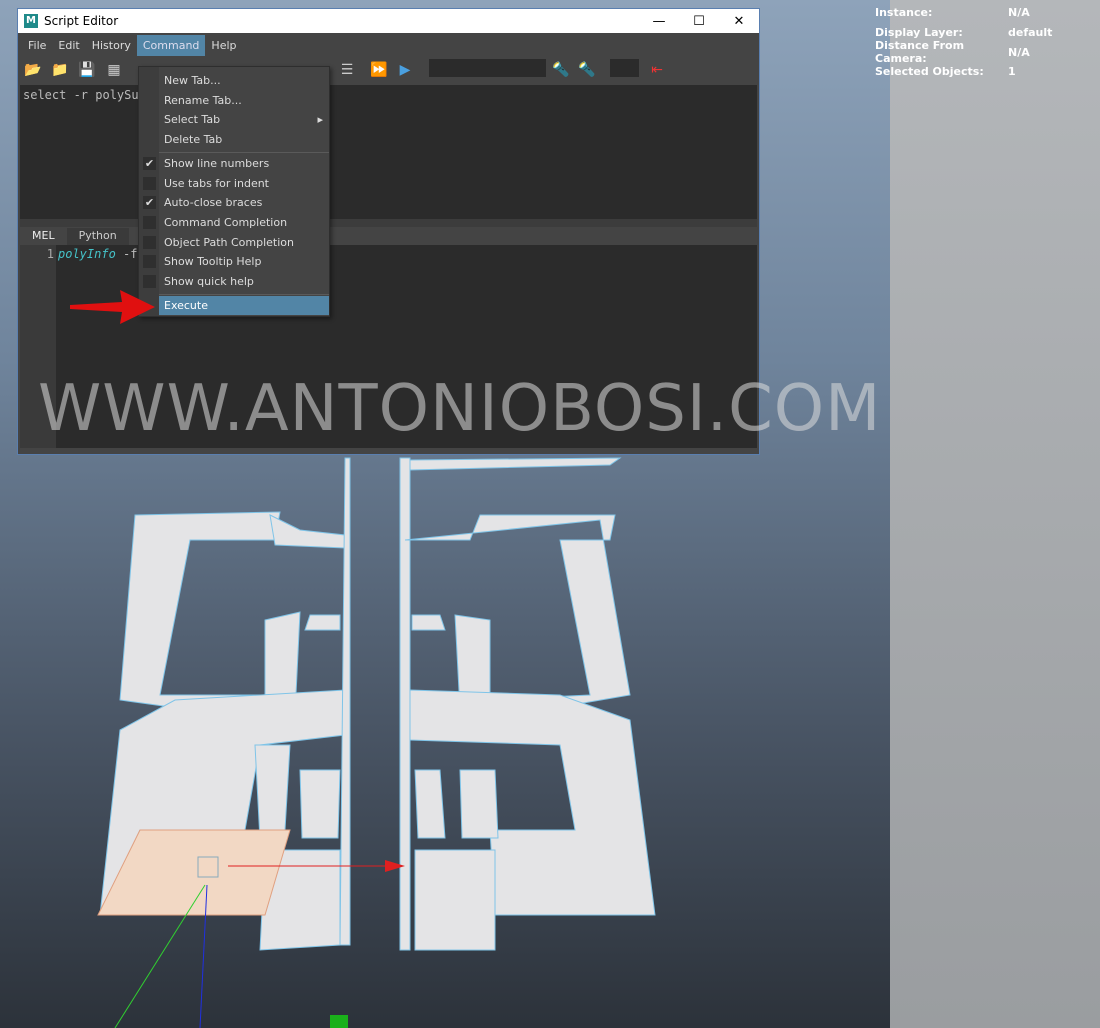  I want to click on red-arrow-annotation, so click(112, 307).